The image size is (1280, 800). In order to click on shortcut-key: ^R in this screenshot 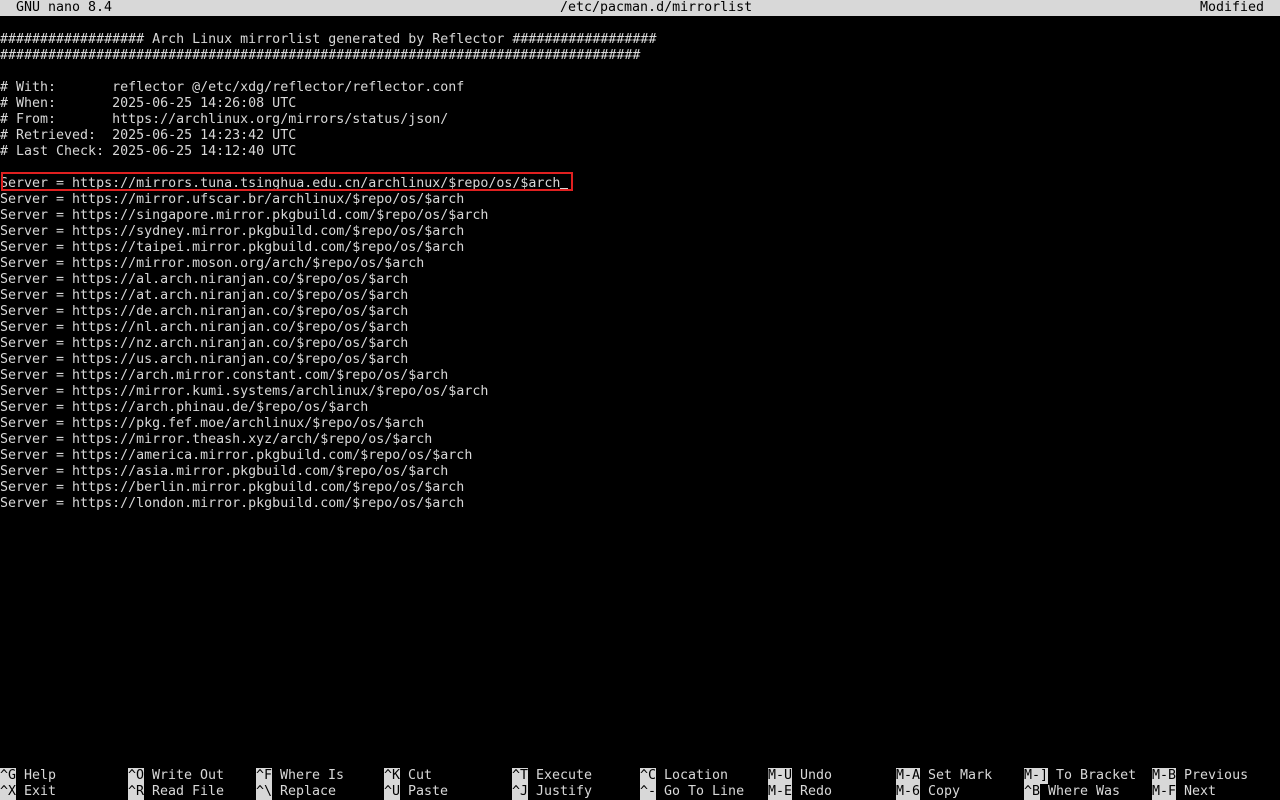, I will do `click(136, 792)`.